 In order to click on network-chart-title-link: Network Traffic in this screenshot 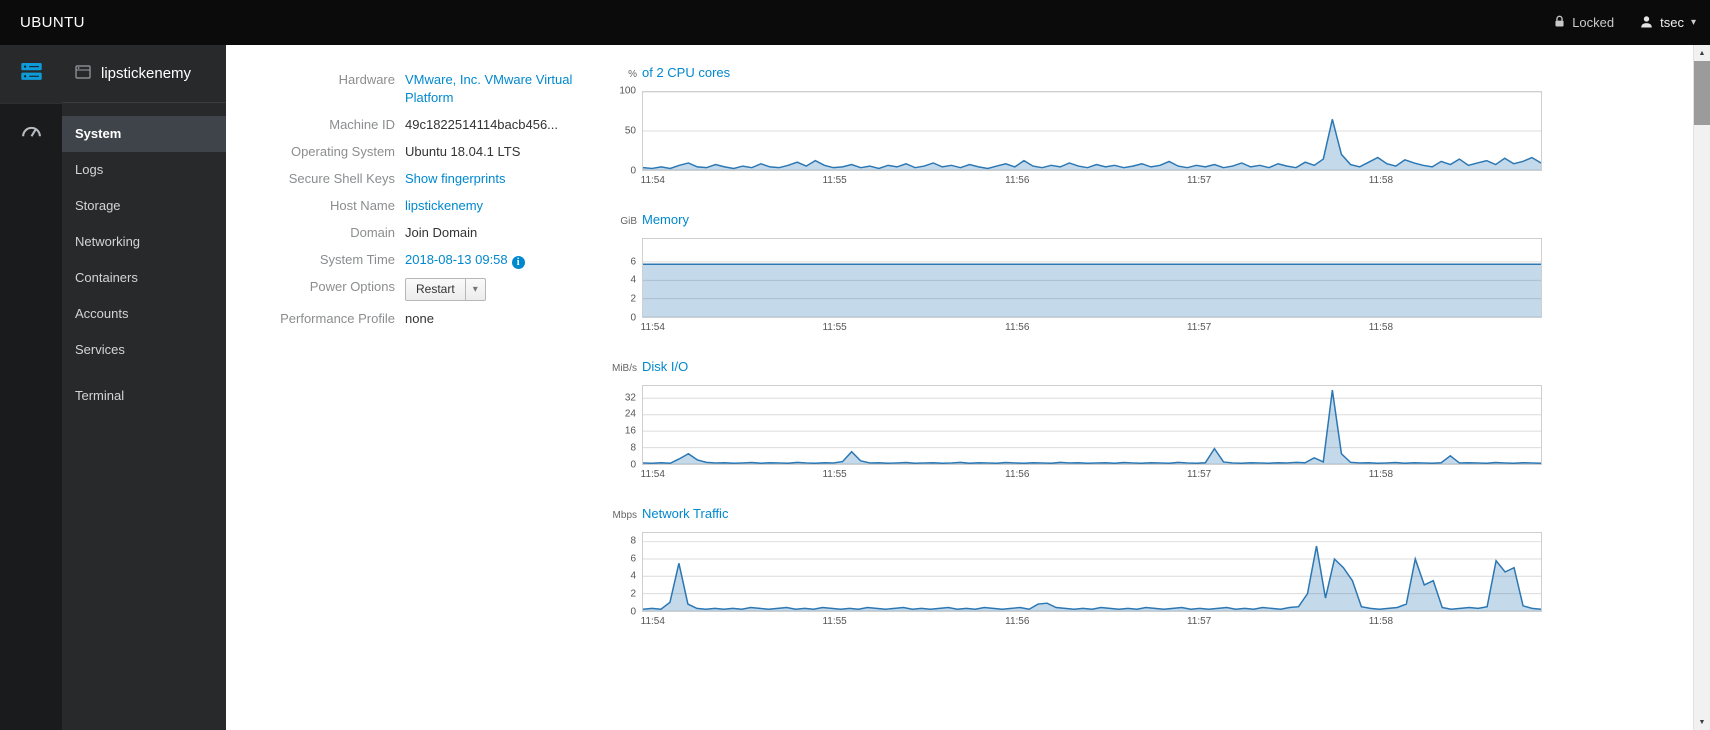, I will do `click(685, 513)`.